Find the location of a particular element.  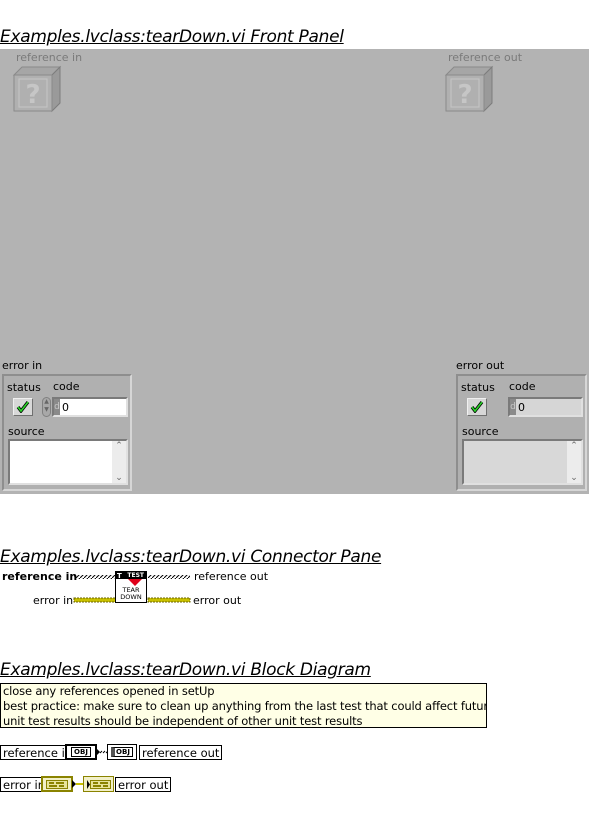

error-in-cluster: status code ▲ ▼ d 0 source ⌃ ⌄ is located at coordinates (67, 432).